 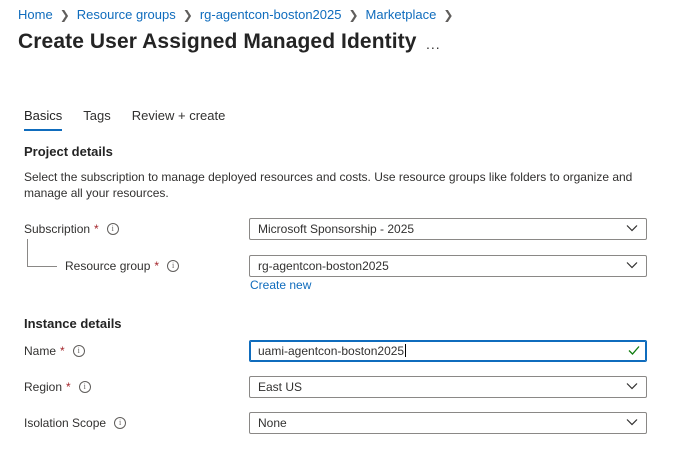 What do you see at coordinates (448, 351) in the screenshot?
I see `name-input: uami-agentcon-boston2025` at bounding box center [448, 351].